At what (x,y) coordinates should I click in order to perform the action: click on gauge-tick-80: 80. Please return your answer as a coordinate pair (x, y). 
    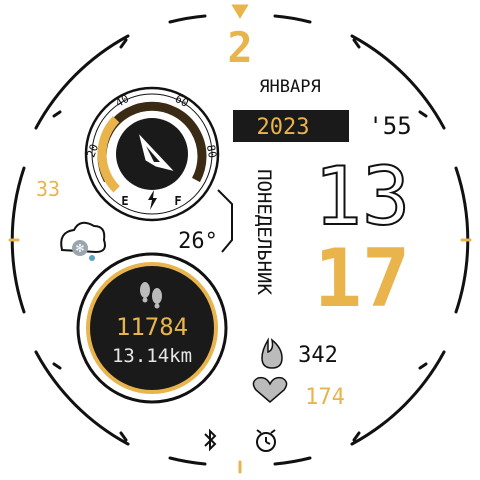
    Looking at the image, I should click on (211, 151).